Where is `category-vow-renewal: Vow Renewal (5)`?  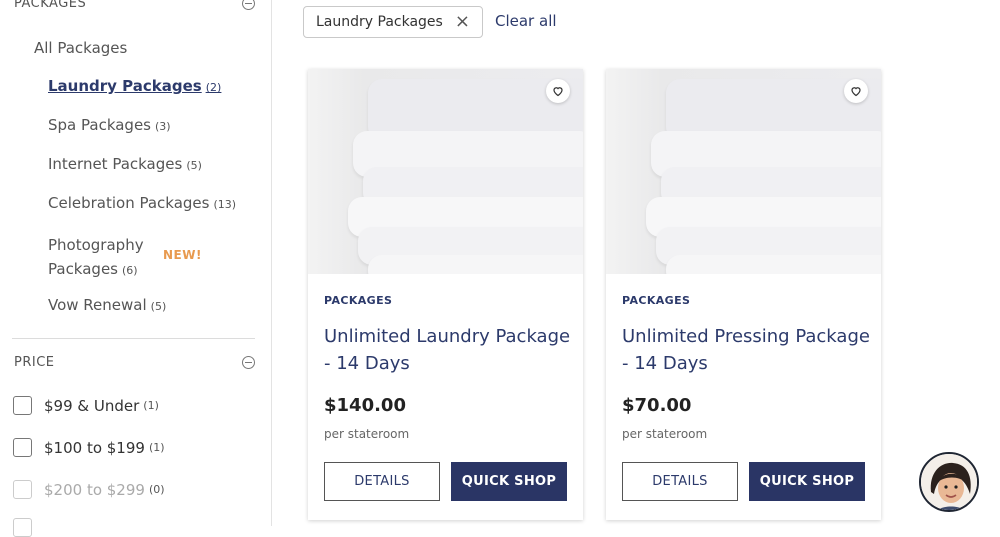 category-vow-renewal: Vow Renewal (5) is located at coordinates (107, 305).